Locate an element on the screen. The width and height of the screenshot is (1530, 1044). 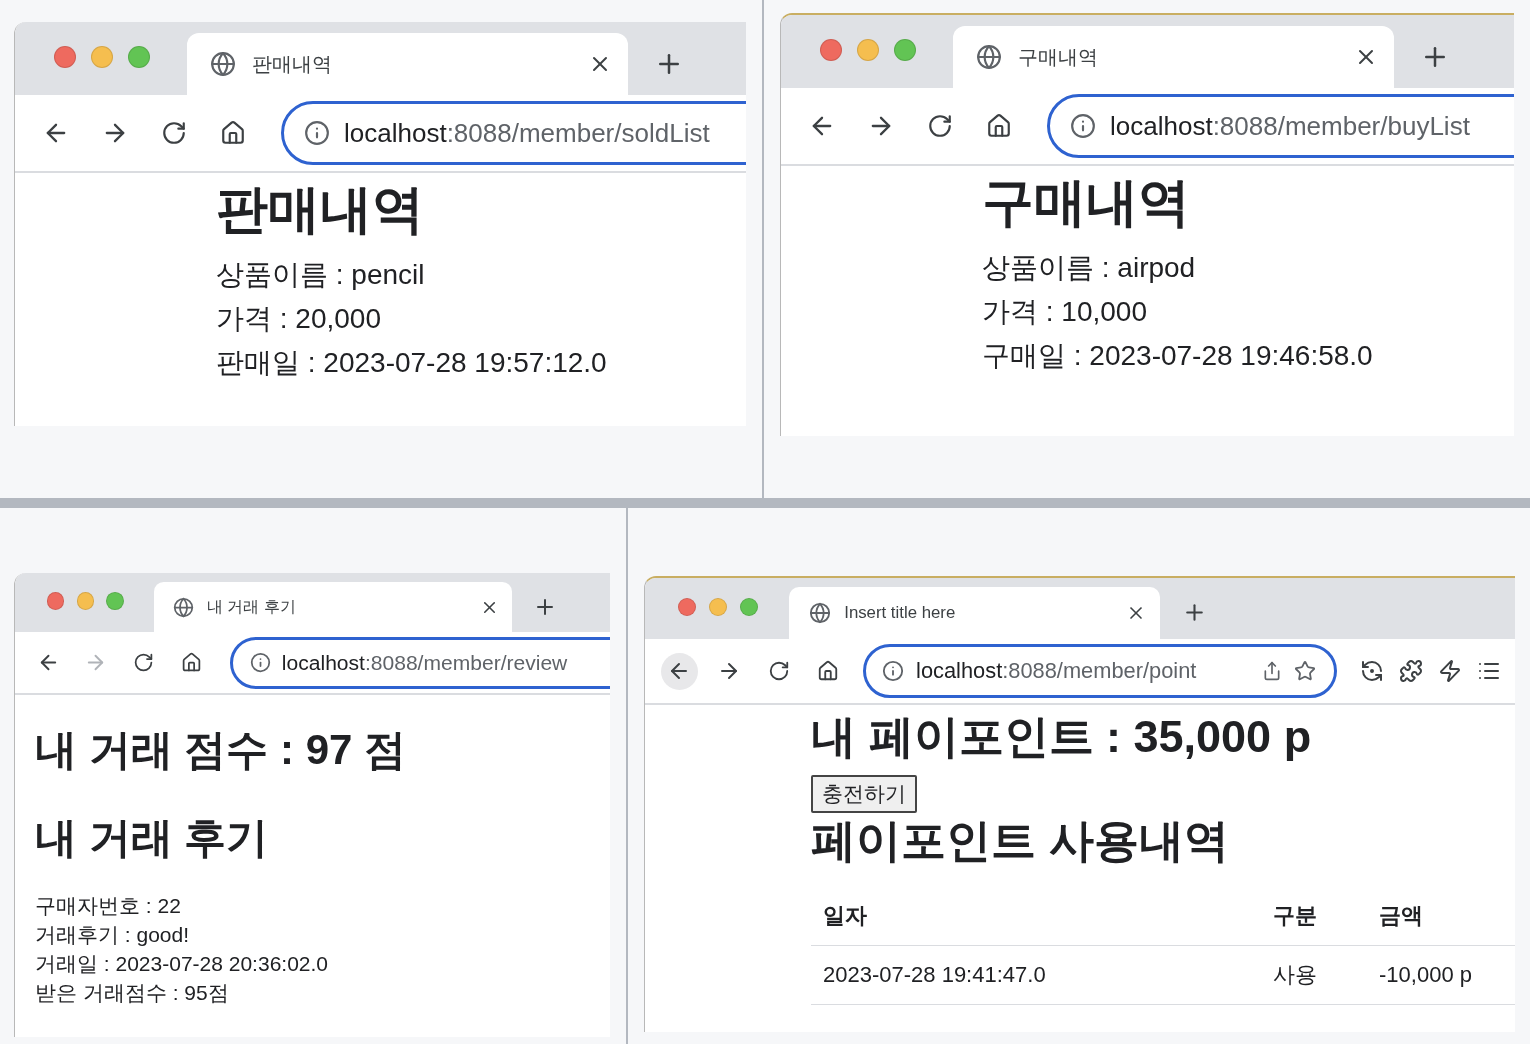
tab-title: Insert title here is located at coordinates (900, 613).